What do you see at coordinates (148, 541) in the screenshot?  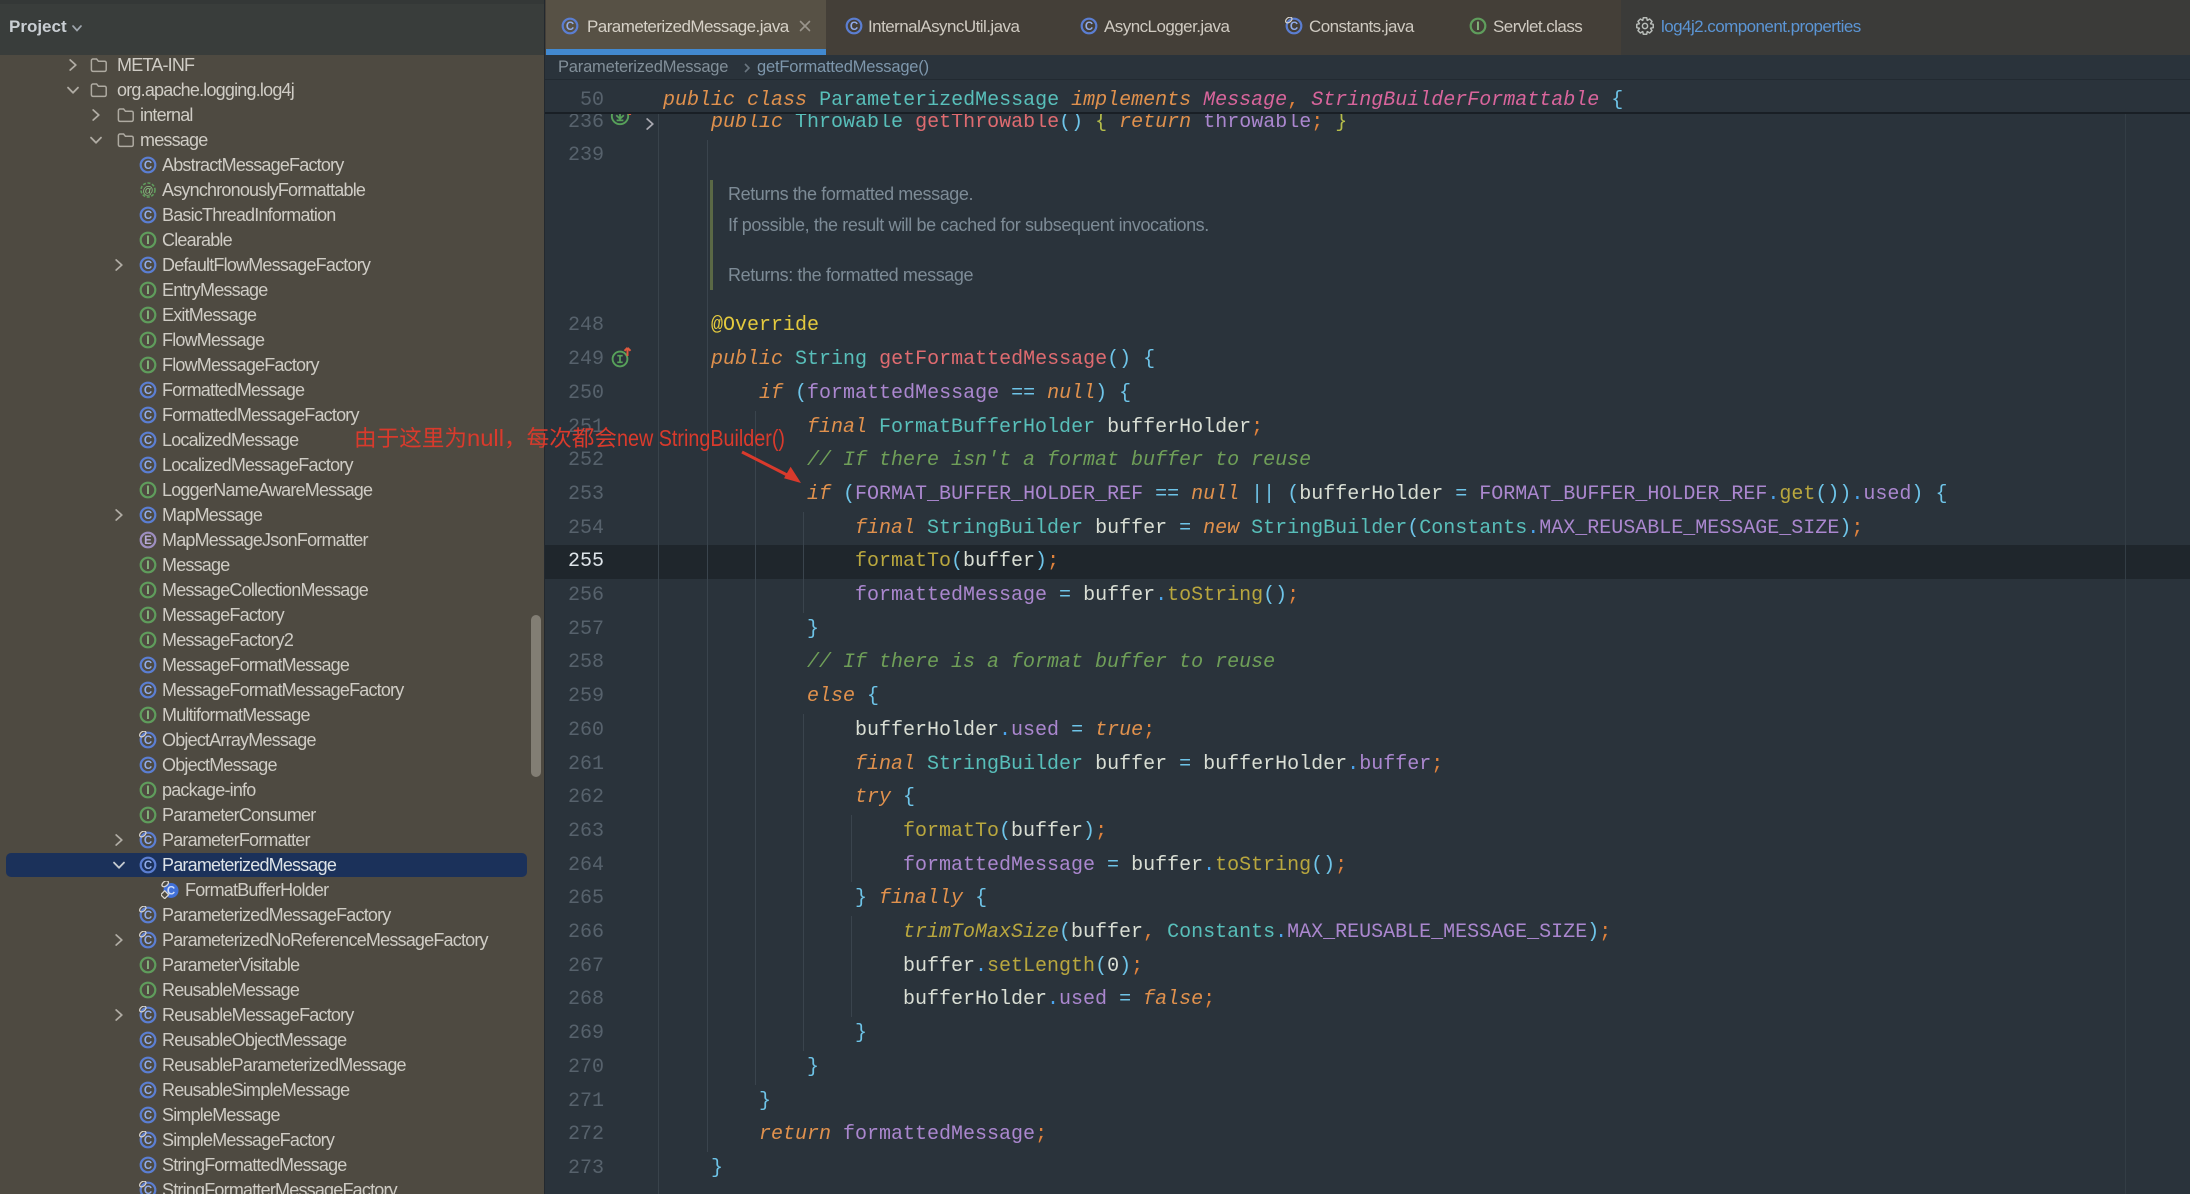 I see `svg-text: E` at bounding box center [148, 541].